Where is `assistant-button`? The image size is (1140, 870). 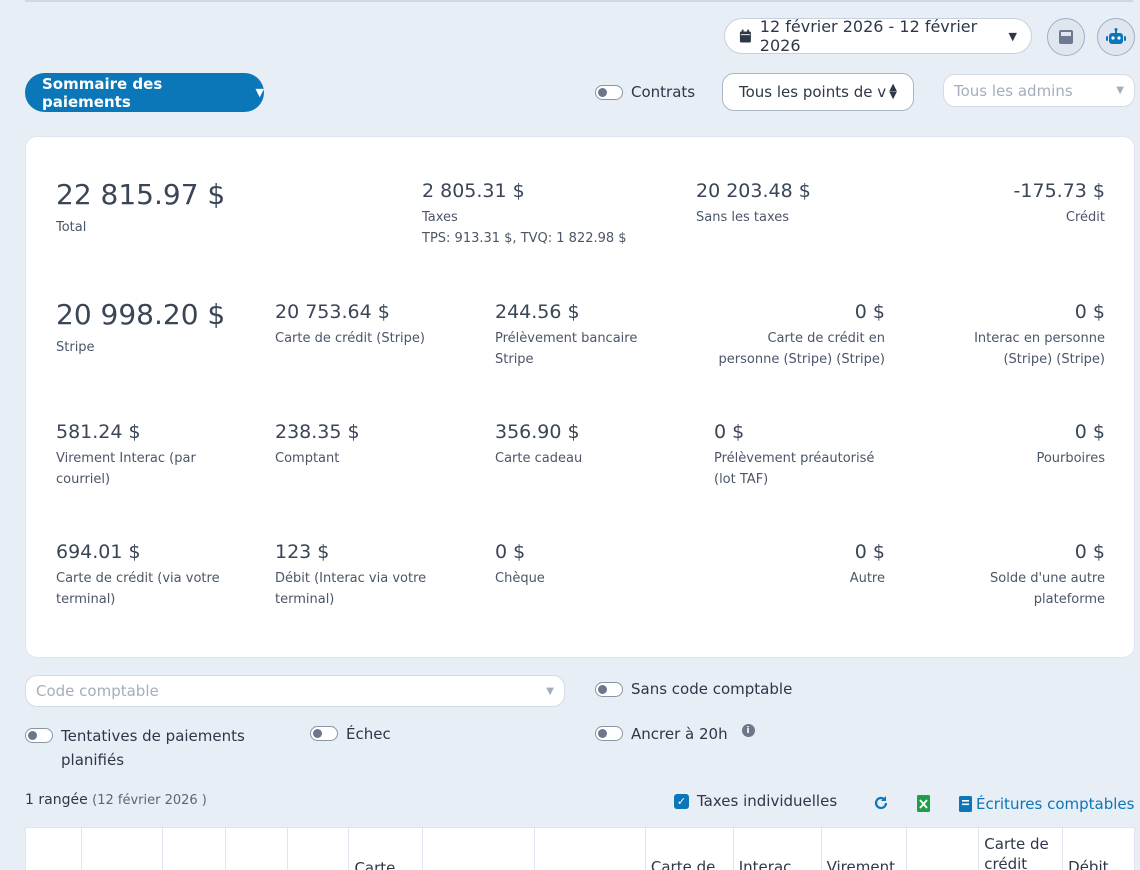 assistant-button is located at coordinates (1116, 37).